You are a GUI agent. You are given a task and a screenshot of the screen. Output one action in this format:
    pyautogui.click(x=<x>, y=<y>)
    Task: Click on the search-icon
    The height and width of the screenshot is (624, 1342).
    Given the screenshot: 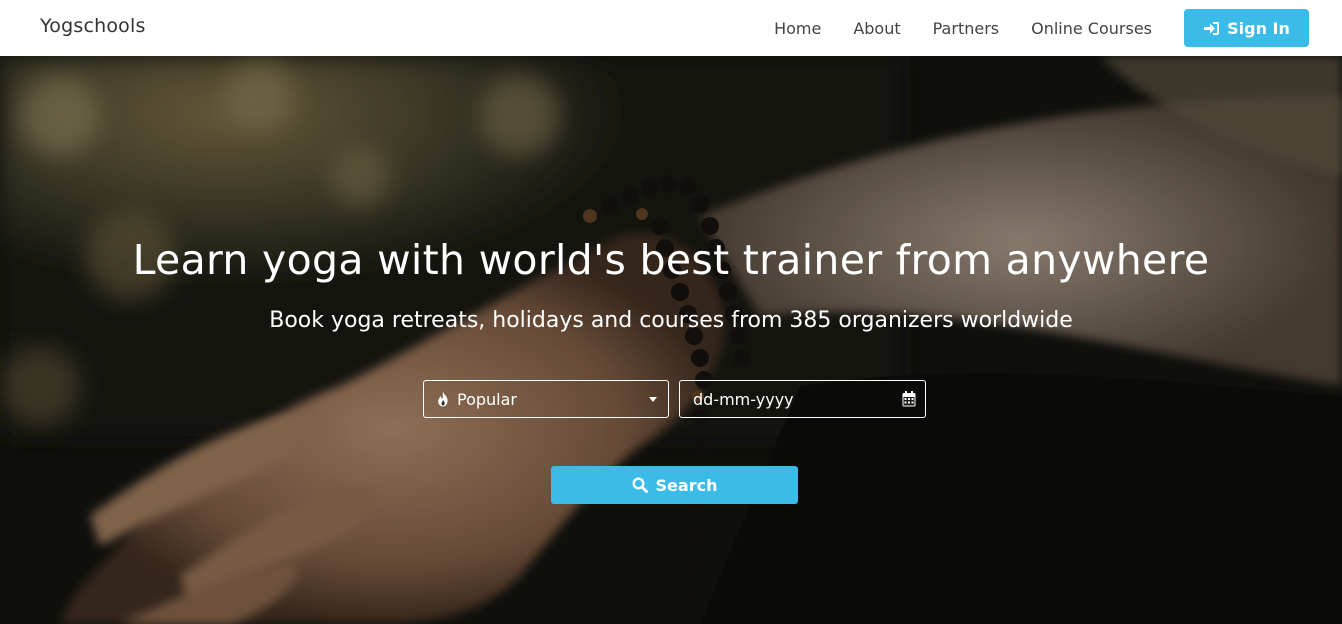 What is the action you would take?
    pyautogui.click(x=640, y=485)
    